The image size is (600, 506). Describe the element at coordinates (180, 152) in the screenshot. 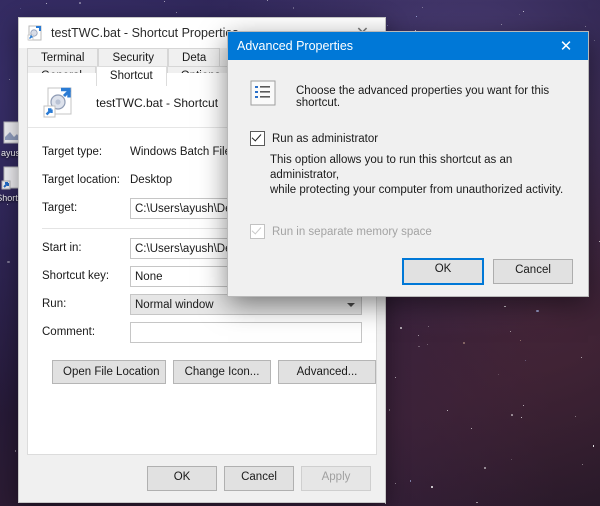

I see `target-type-value: Windows Batch File` at that location.